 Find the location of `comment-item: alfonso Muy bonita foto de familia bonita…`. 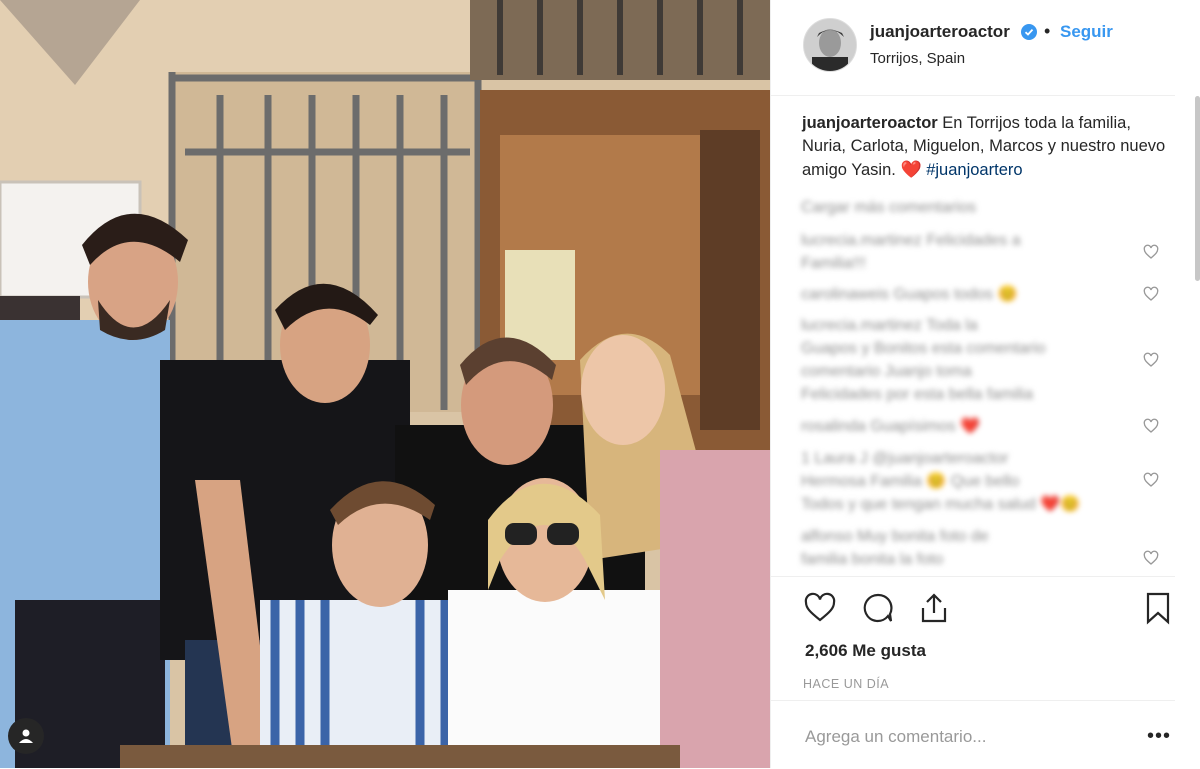

comment-item: alfonso Muy bonita foto de familia bonita… is located at coordinates (895, 548).